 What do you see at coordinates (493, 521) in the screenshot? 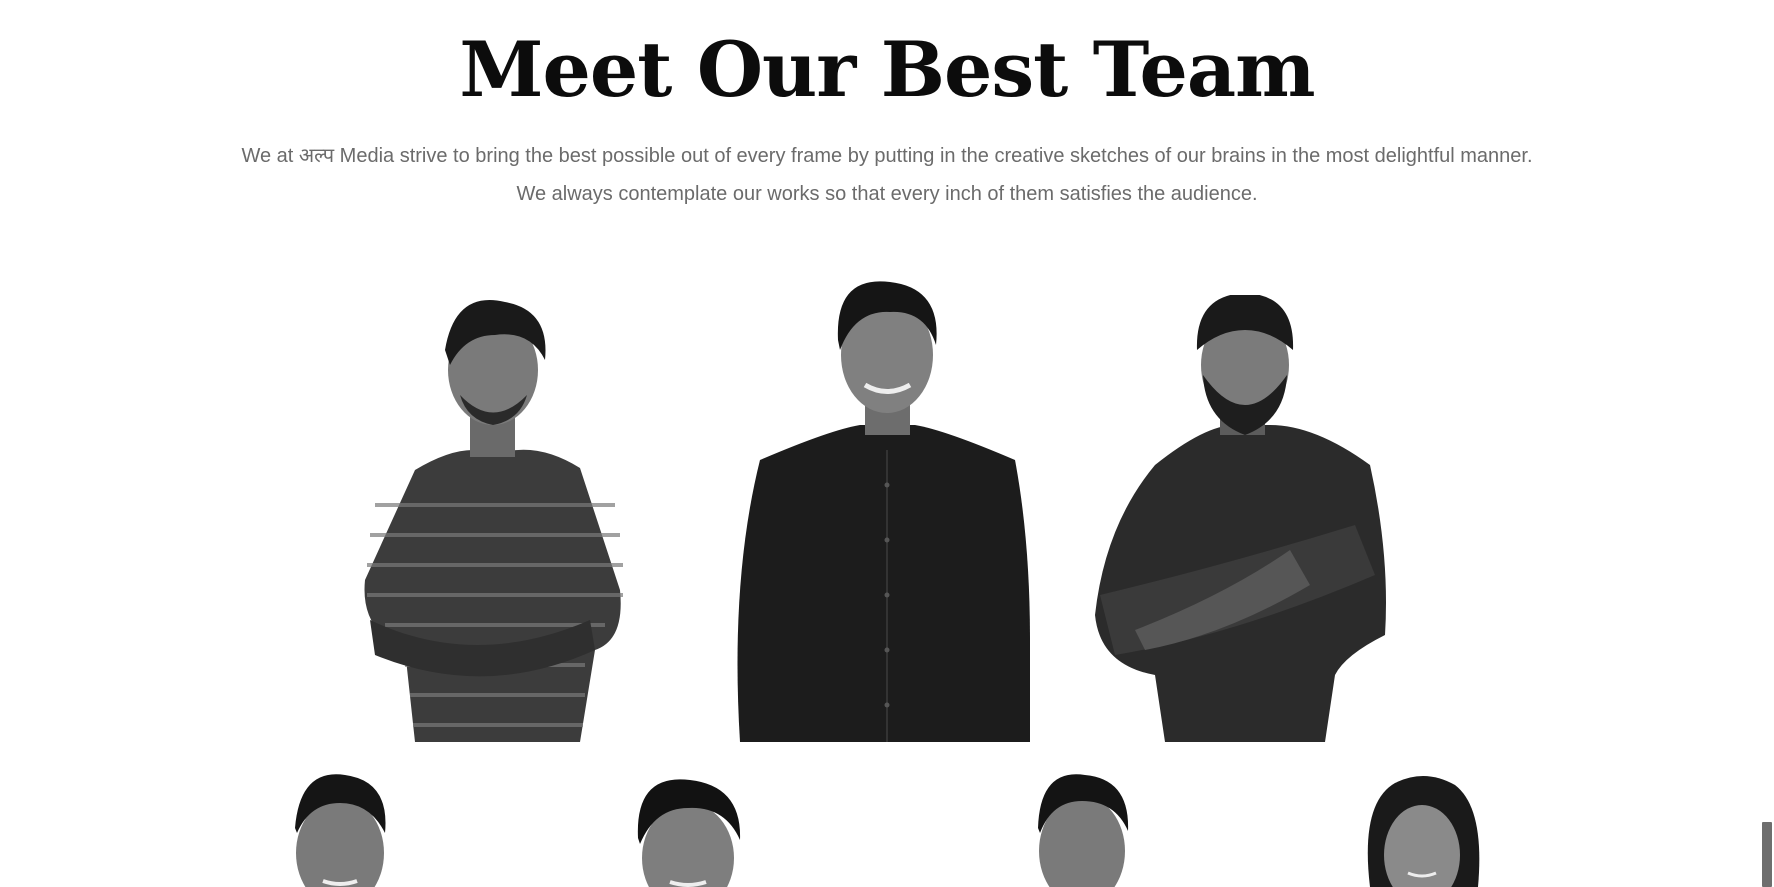
I see `team-member-photo-1-image` at bounding box center [493, 521].